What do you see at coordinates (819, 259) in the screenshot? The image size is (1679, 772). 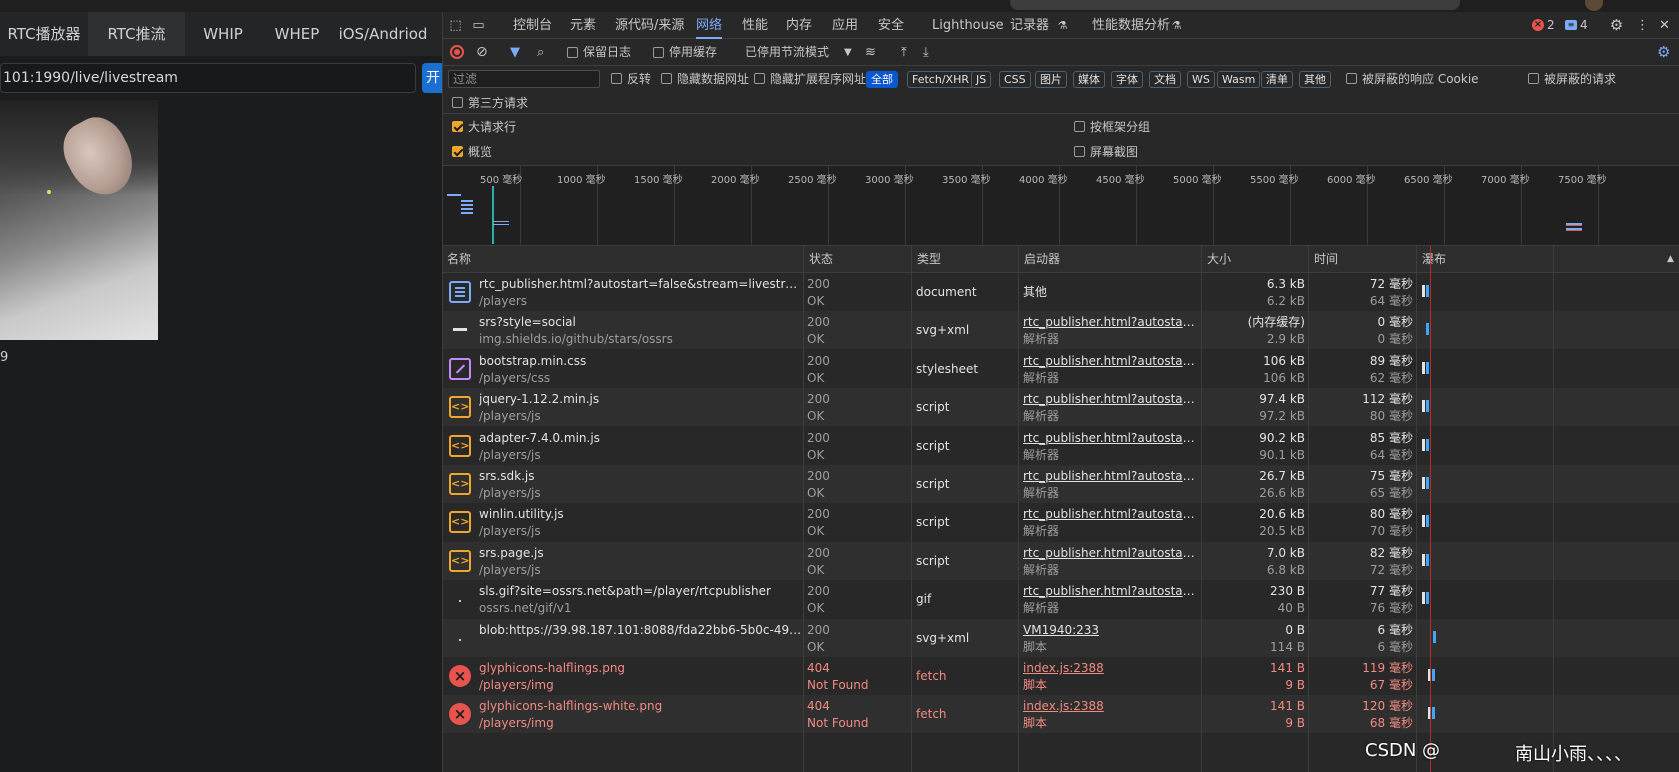 I see `column-status: 状态` at bounding box center [819, 259].